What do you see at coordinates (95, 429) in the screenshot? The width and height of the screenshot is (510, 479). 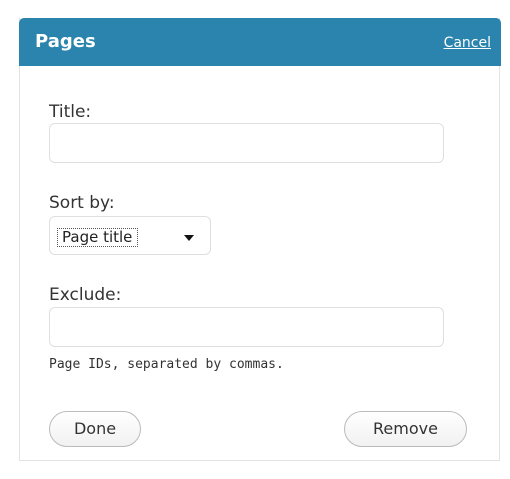 I see `done-button: Done` at bounding box center [95, 429].